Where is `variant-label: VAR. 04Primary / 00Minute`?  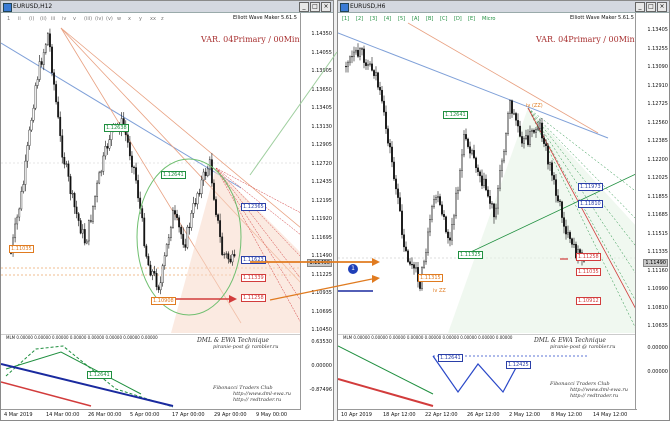
variant-label: VAR. 04Primary / 00Minute is located at coordinates (257, 39).